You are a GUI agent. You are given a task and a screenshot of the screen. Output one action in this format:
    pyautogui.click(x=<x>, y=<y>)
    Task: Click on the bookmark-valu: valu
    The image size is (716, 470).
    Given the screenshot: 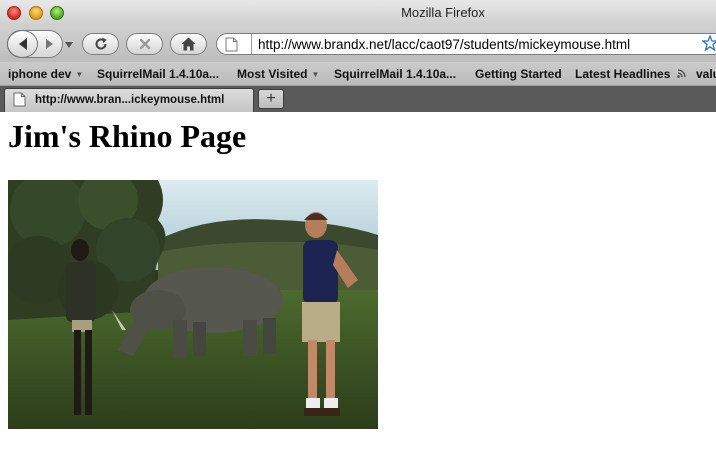 What is the action you would take?
    pyautogui.click(x=706, y=74)
    